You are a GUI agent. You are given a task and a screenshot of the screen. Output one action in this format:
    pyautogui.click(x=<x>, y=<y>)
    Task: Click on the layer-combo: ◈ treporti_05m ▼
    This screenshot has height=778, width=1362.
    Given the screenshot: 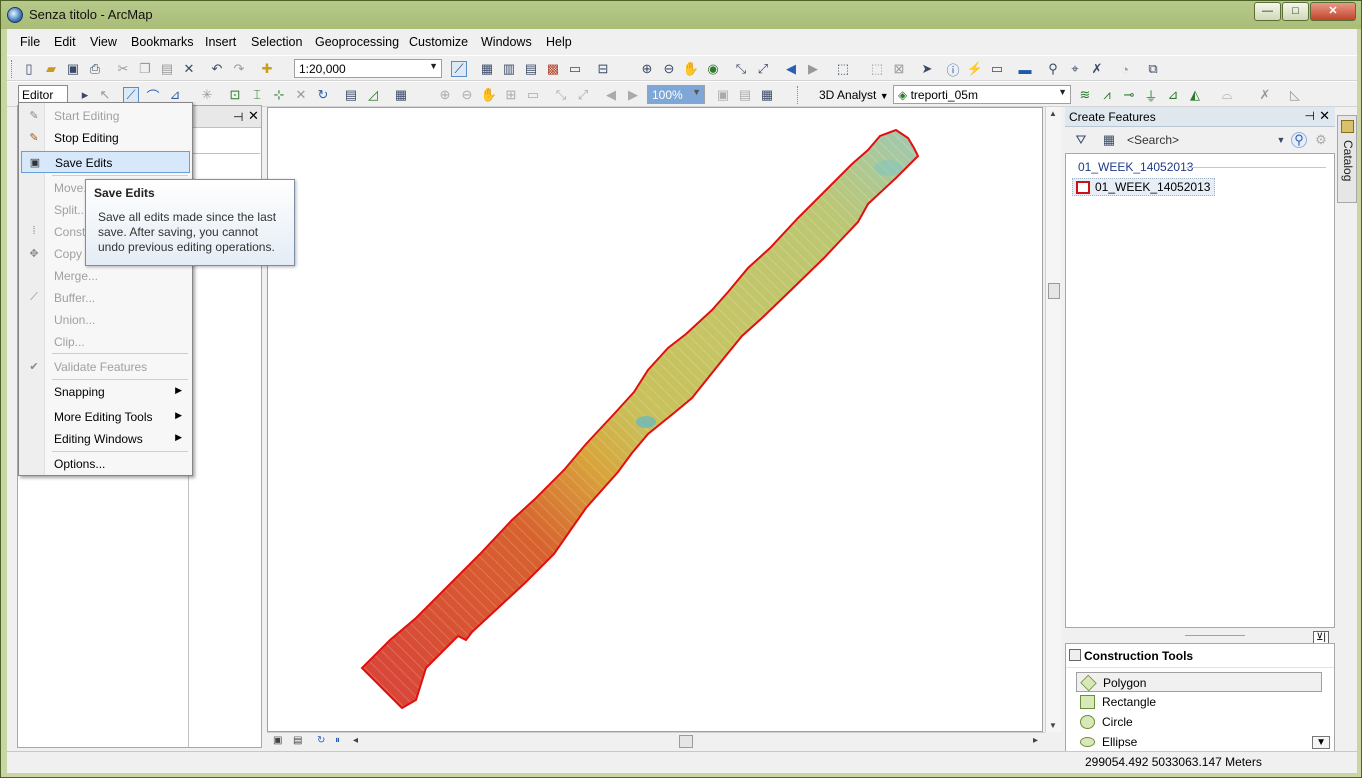 What is the action you would take?
    pyautogui.click(x=982, y=94)
    